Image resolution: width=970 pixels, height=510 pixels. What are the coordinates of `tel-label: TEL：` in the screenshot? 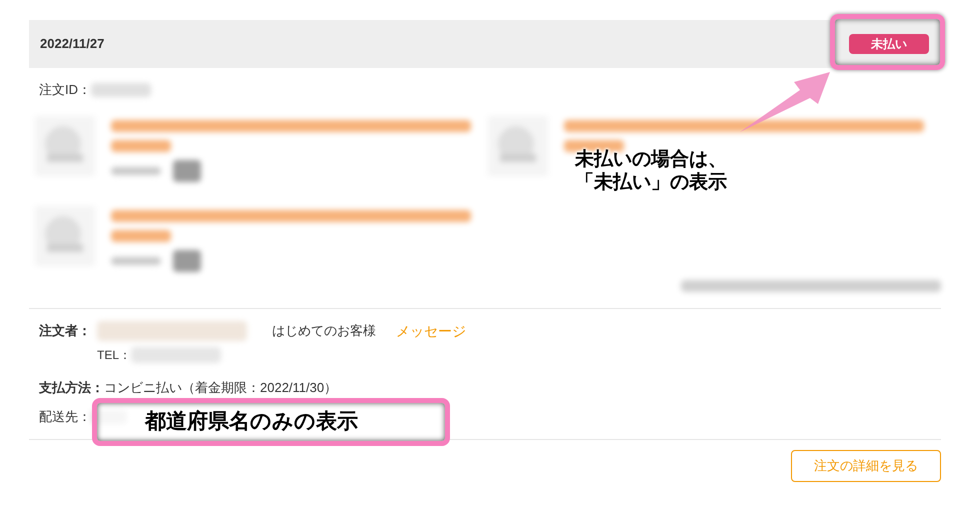 It's located at (114, 355).